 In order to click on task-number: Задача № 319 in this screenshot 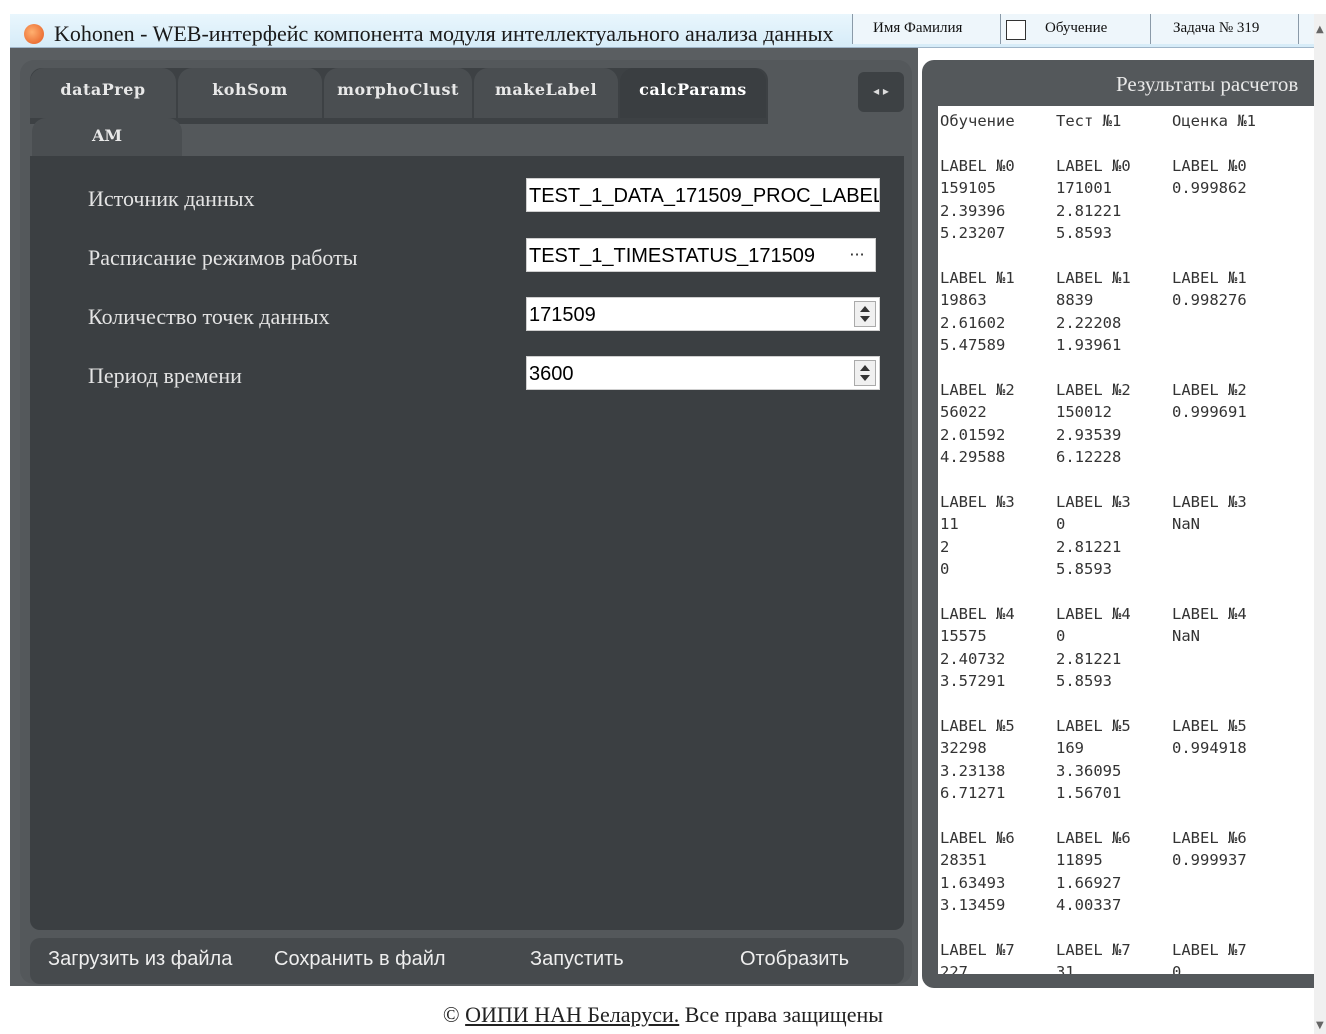, I will do `click(1224, 29)`.